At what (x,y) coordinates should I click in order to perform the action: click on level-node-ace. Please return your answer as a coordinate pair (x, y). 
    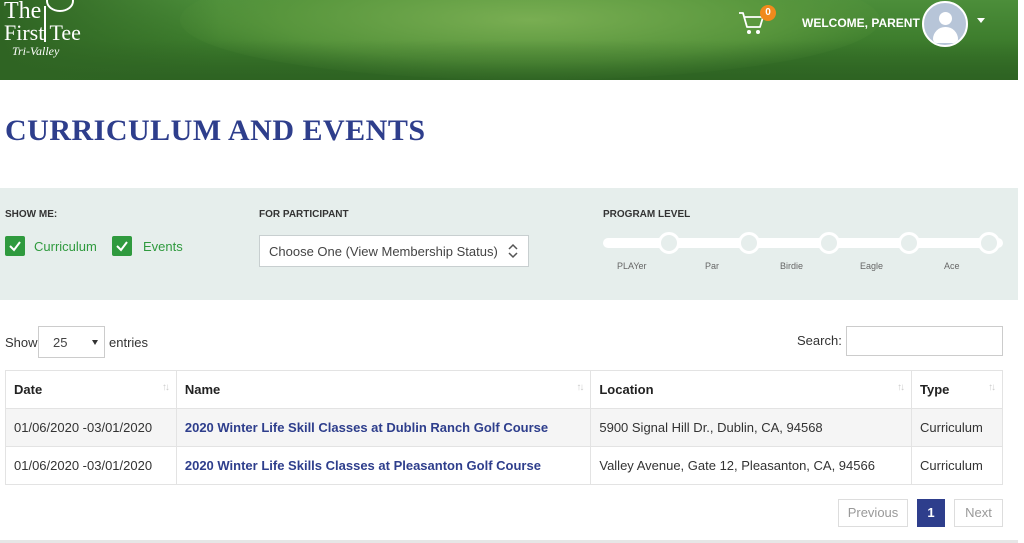
    Looking at the image, I should click on (989, 243).